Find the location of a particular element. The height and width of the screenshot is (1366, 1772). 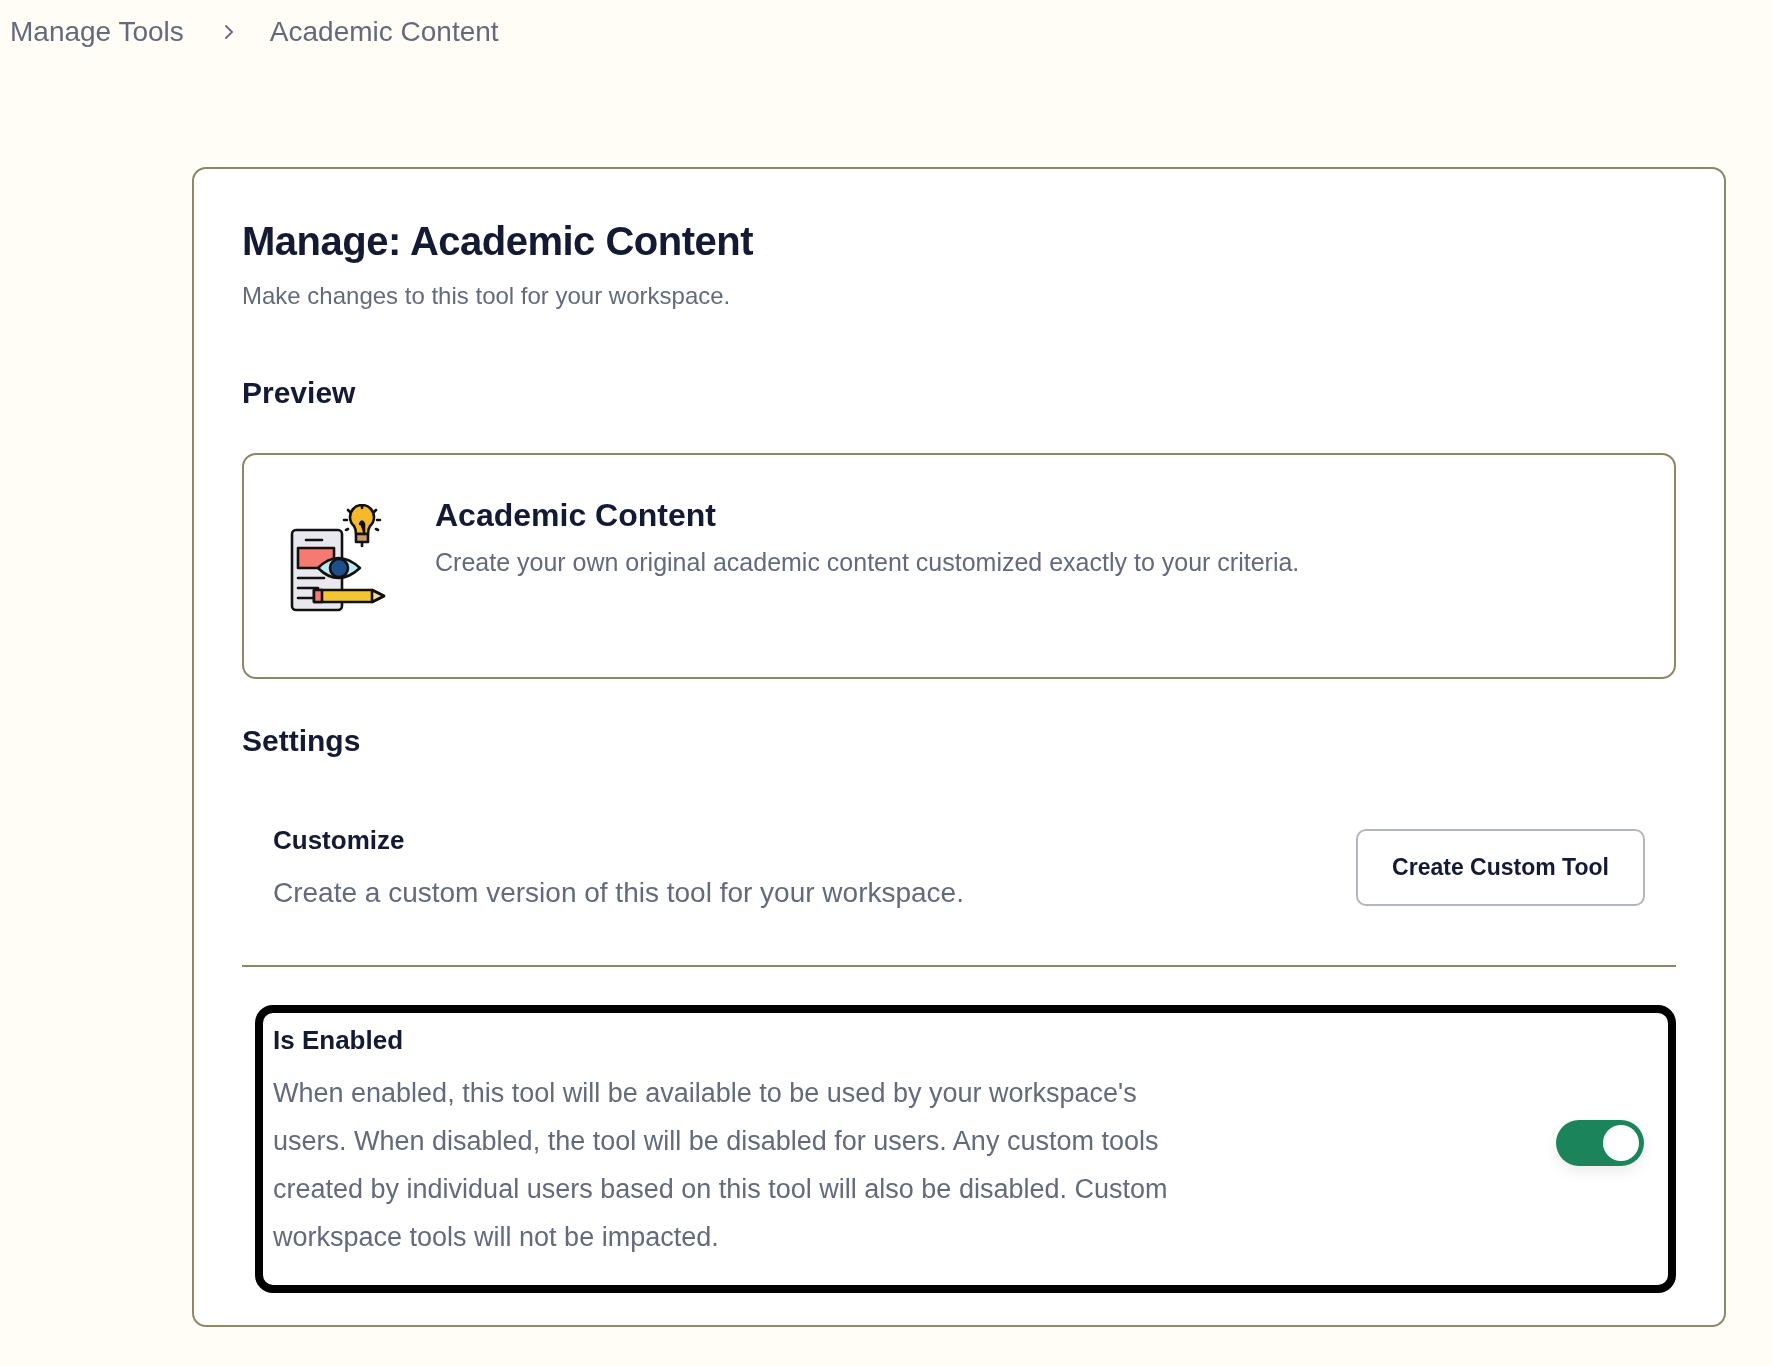

chevron-right-icon is located at coordinates (228, 32).